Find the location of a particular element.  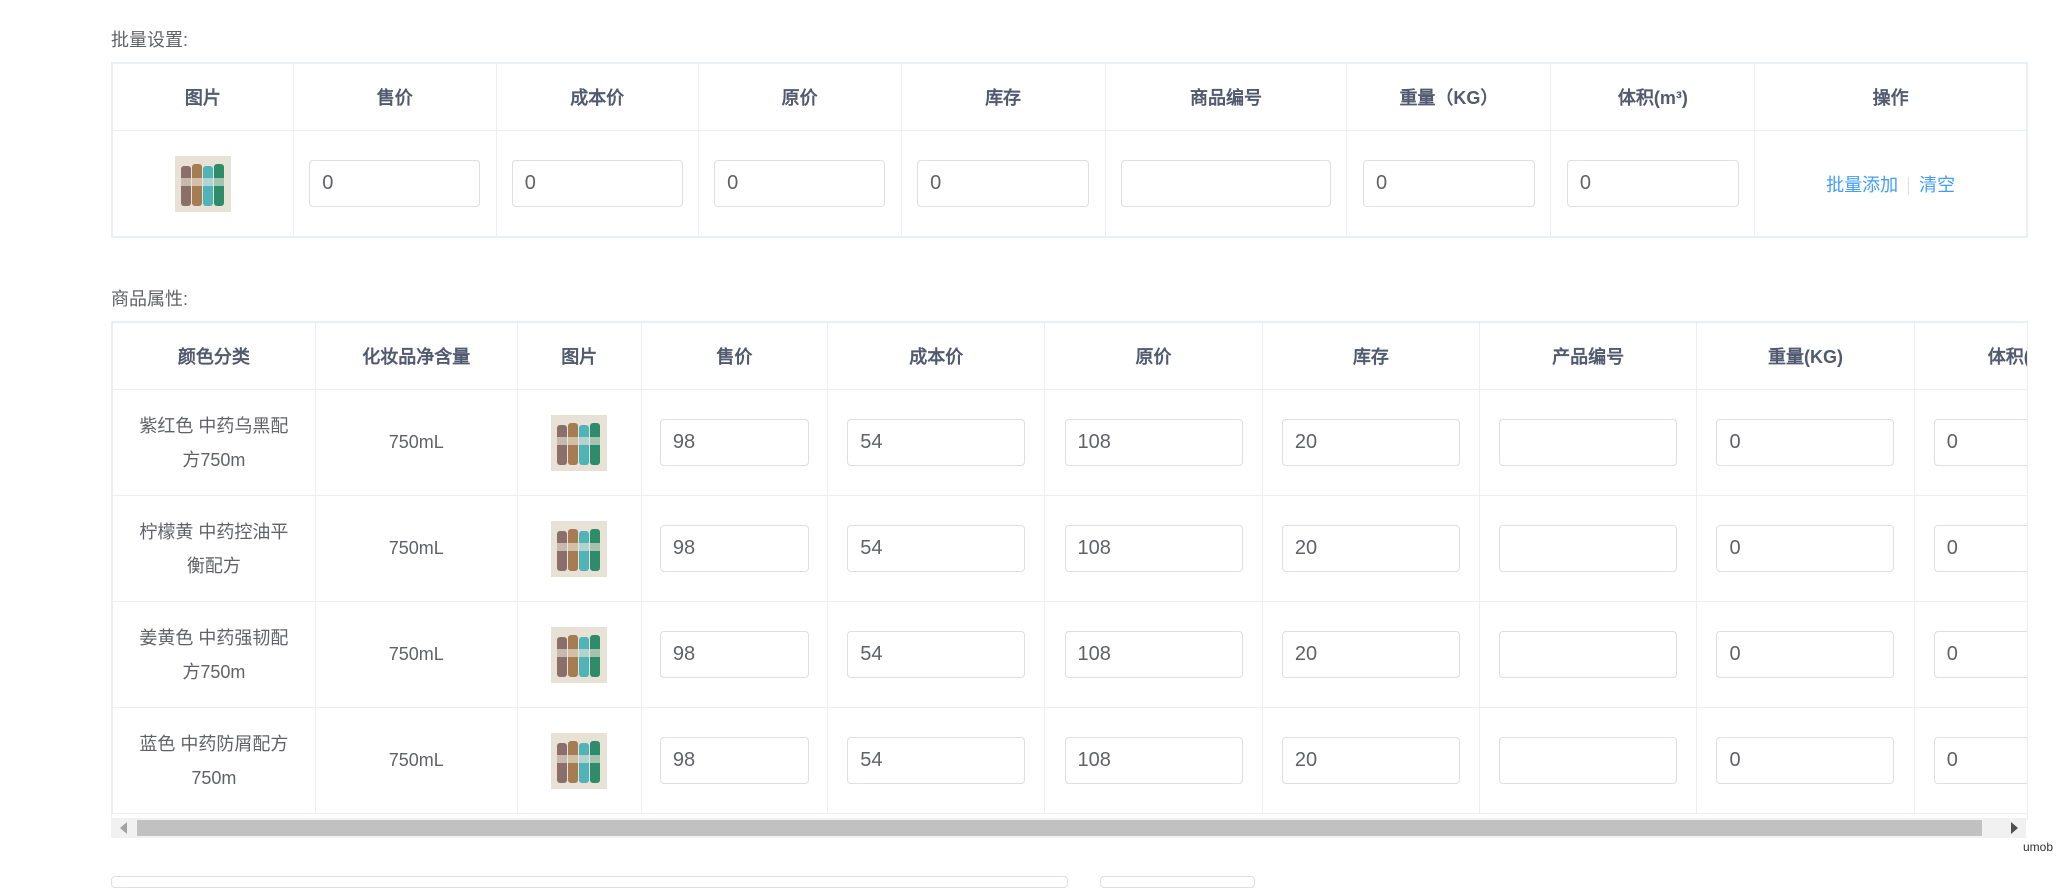

batch-settings-label: 批量设置: is located at coordinates (150, 40).